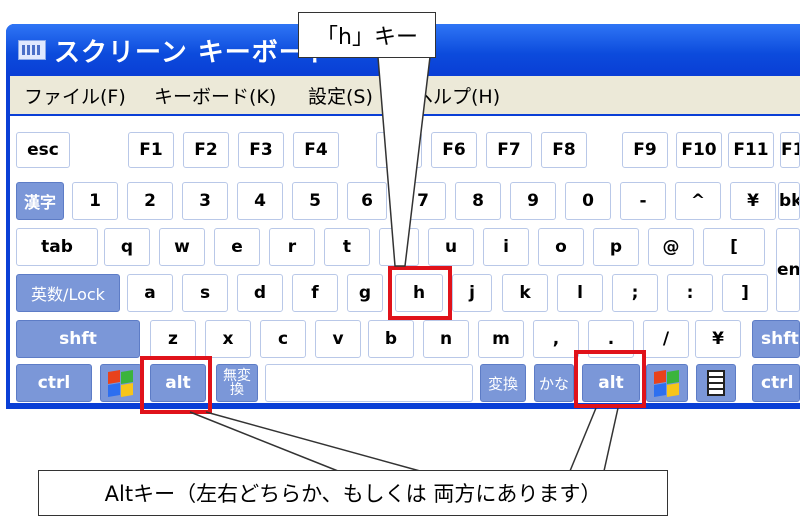 The height and width of the screenshot is (522, 800). What do you see at coordinates (353, 493) in the screenshot?
I see `callout-alt-key: Altキー（左右どちらか、もしくは 両方にあります）` at bounding box center [353, 493].